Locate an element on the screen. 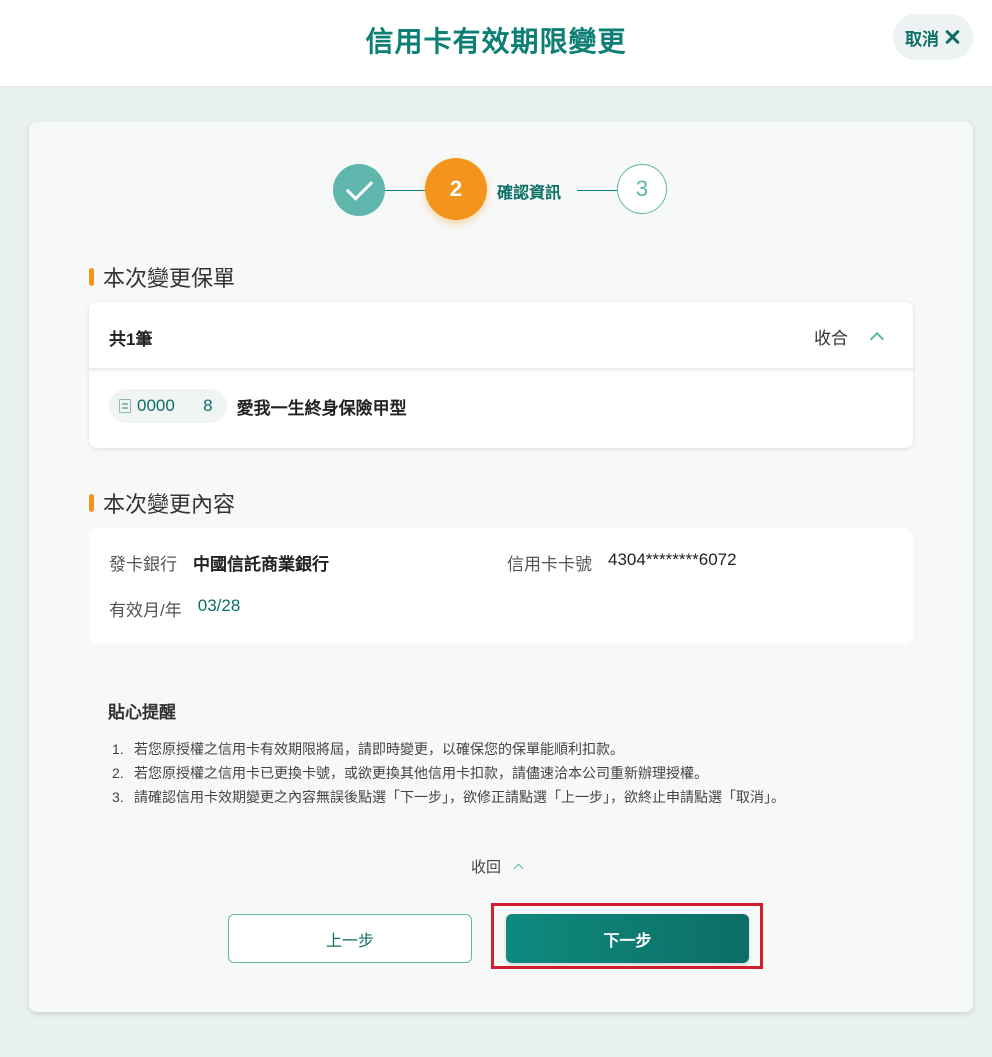  tip-text: 若您原授權之信用卡有效期限將屆，請即時變更，以確保您的保單能順利扣款。 is located at coordinates (379, 749).